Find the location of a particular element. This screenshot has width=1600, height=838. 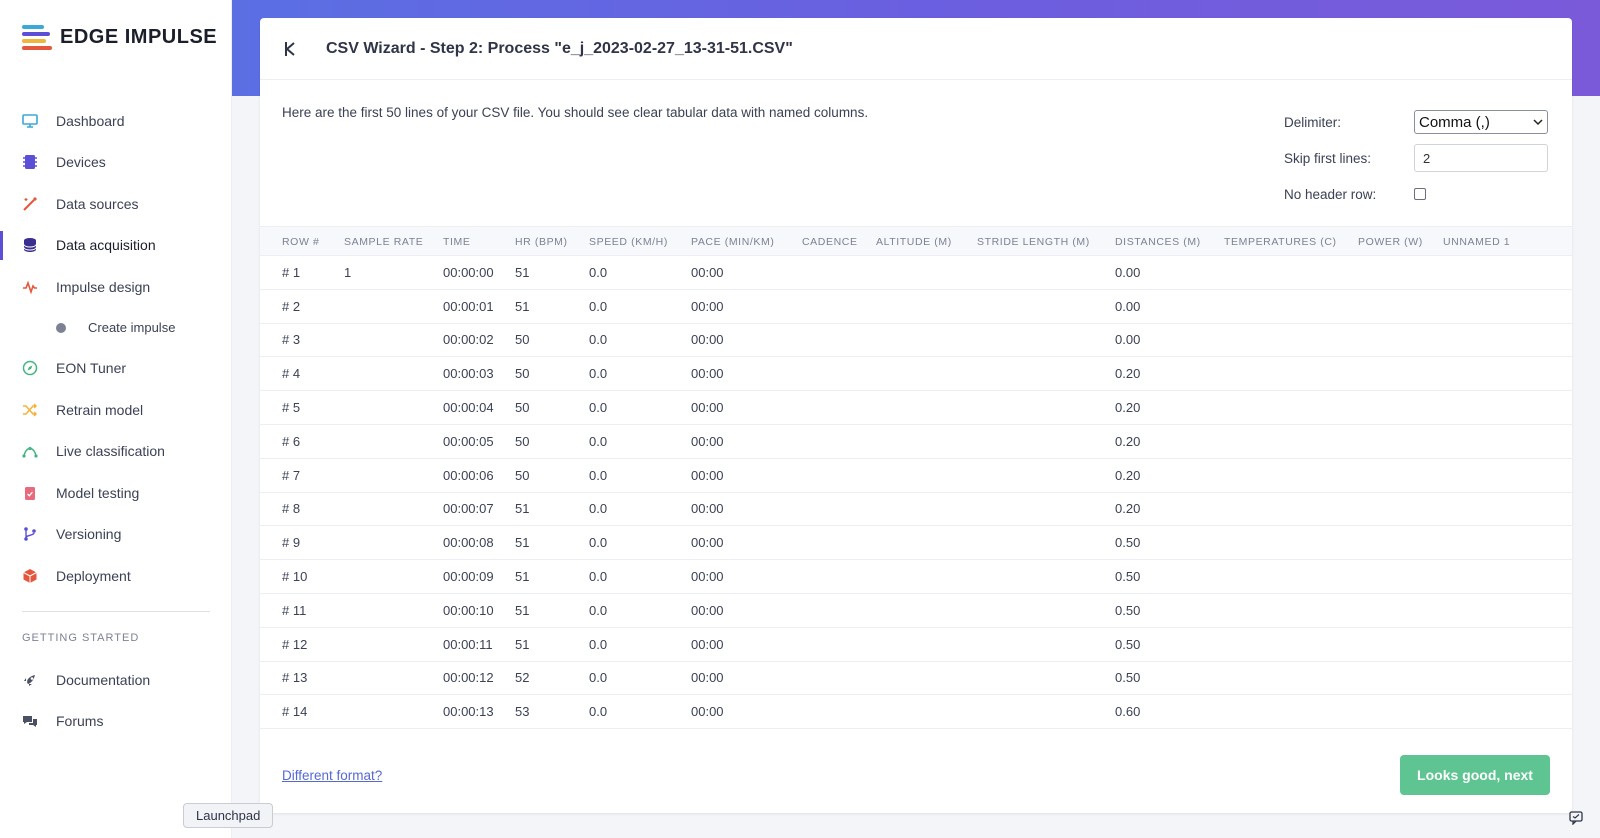

database-icon is located at coordinates (30, 245).